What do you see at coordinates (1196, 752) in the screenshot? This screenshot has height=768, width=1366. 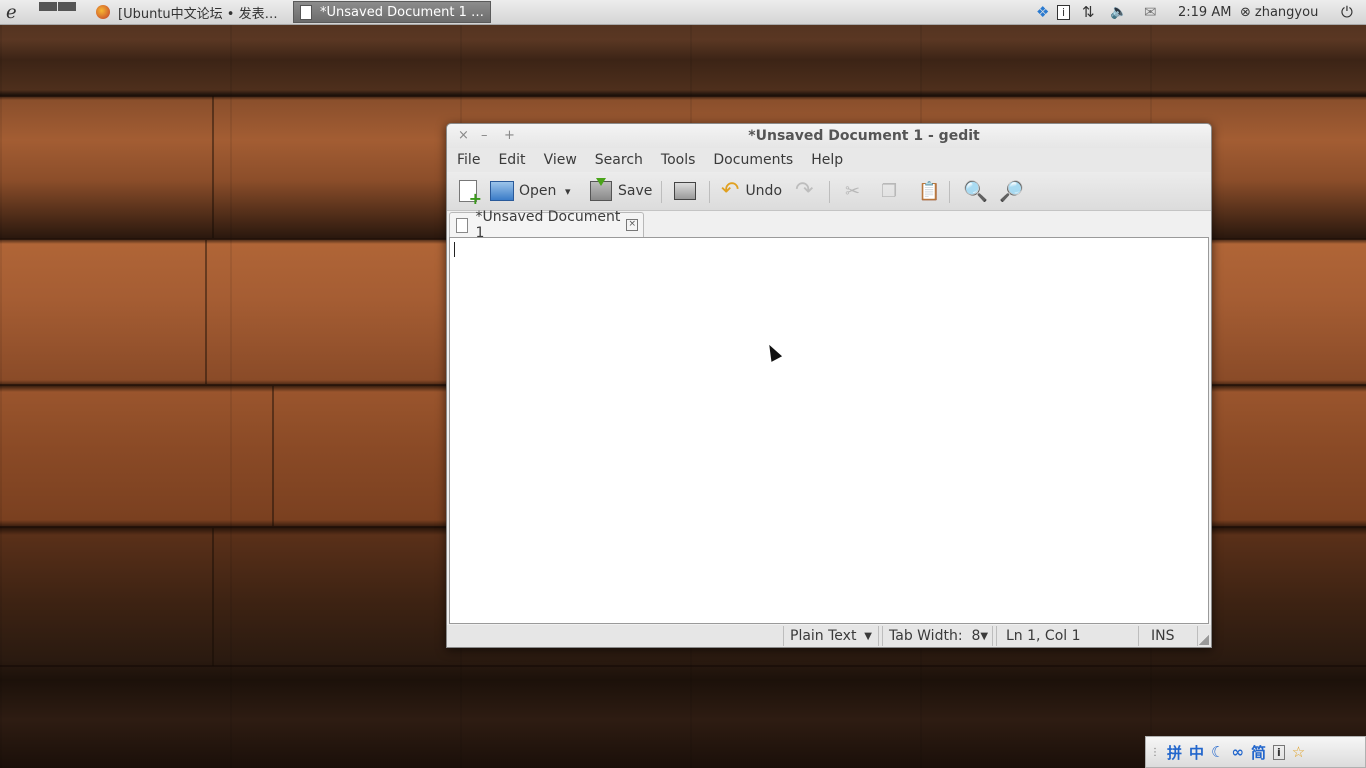 I see `chinese-mode-icon: 中` at bounding box center [1196, 752].